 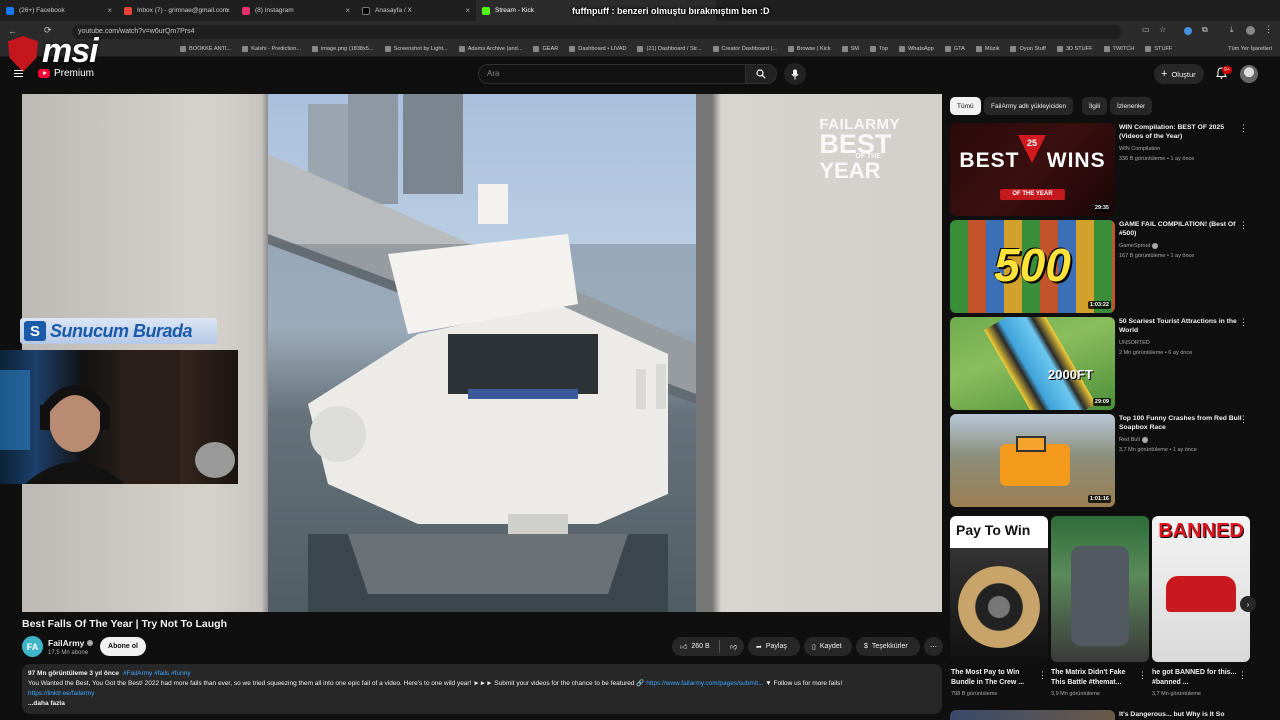 I want to click on hashtags: #FailArmy #fails #funny, so click(x=157, y=673).